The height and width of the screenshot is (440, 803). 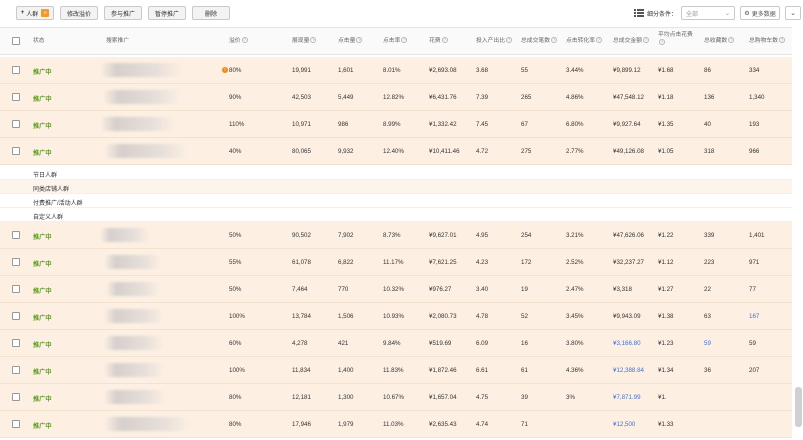 What do you see at coordinates (798, 233) in the screenshot?
I see `vertical-scrollbar` at bounding box center [798, 233].